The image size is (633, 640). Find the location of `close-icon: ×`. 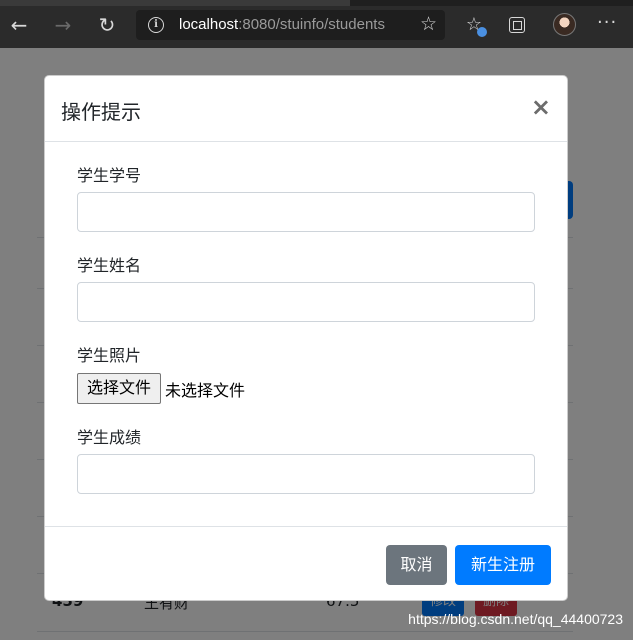

close-icon: × is located at coordinates (541, 107).